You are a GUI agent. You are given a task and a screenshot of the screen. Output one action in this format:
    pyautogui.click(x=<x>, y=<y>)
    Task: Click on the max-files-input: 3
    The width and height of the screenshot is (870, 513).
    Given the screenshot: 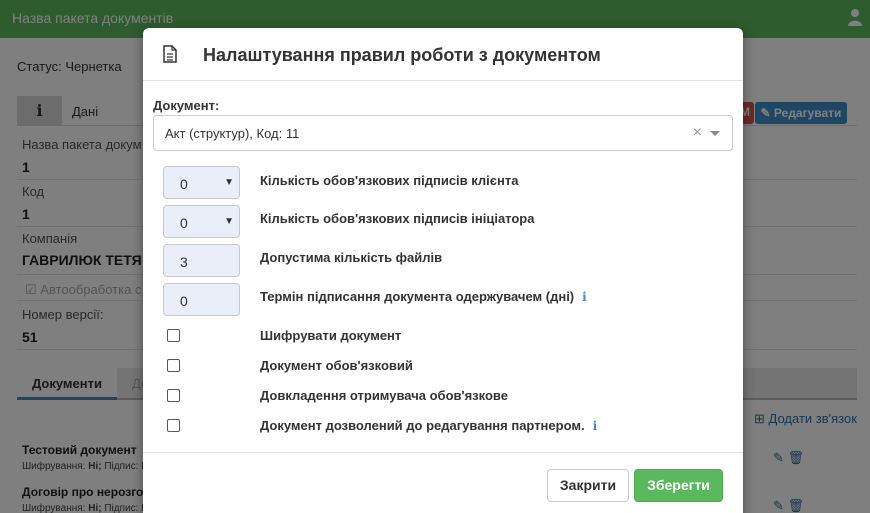 What is the action you would take?
    pyautogui.click(x=201, y=260)
    